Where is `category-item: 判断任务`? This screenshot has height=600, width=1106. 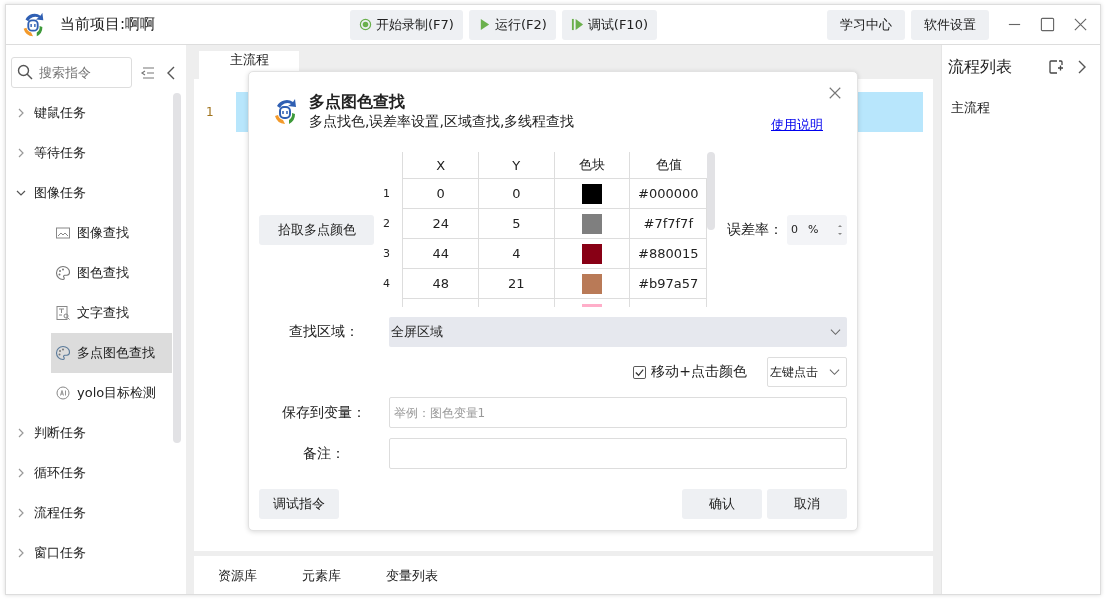 category-item: 判断任务 is located at coordinates (89, 433).